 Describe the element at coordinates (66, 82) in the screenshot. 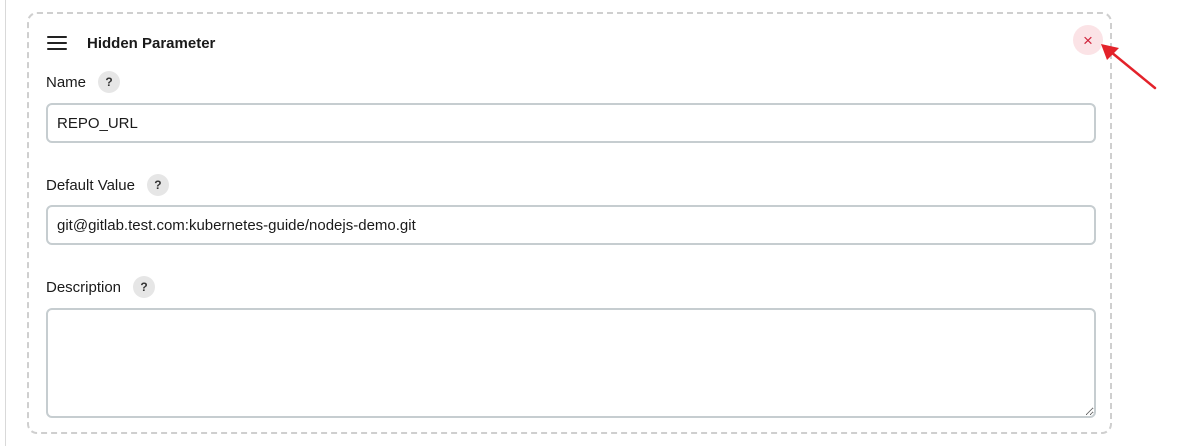

I see `name-label: Name` at that location.